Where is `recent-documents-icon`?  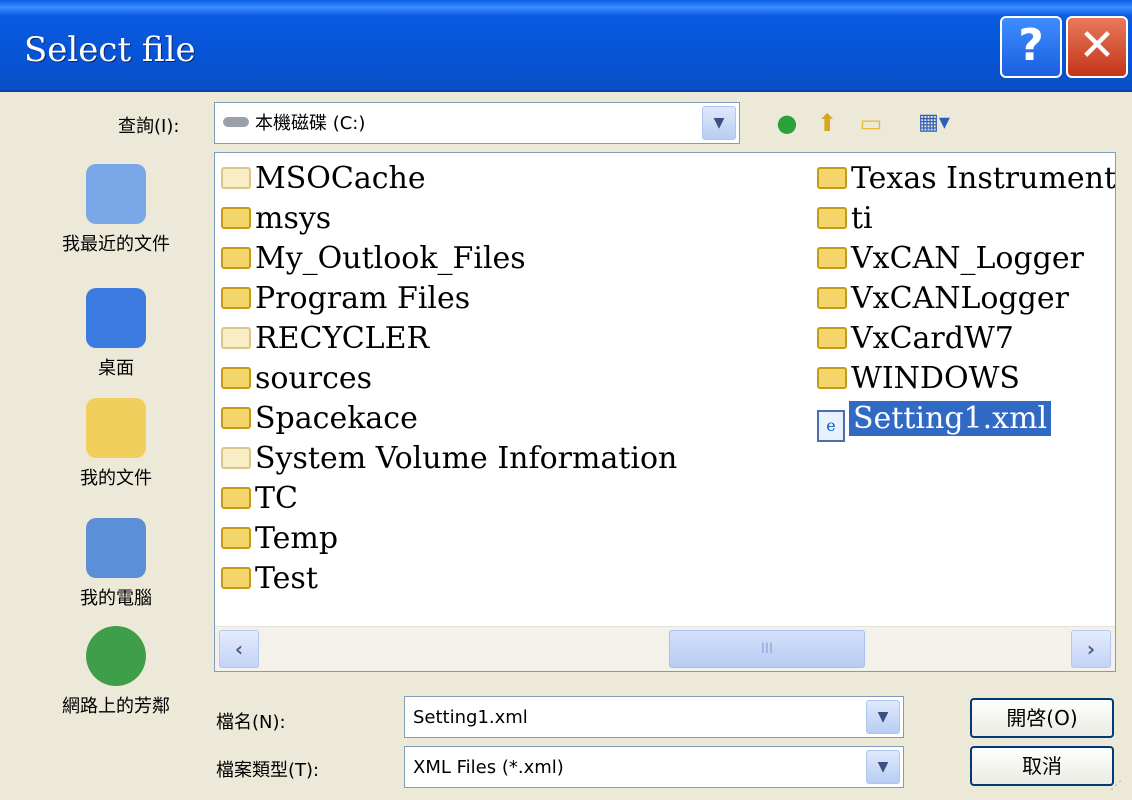 recent-documents-icon is located at coordinates (116, 194).